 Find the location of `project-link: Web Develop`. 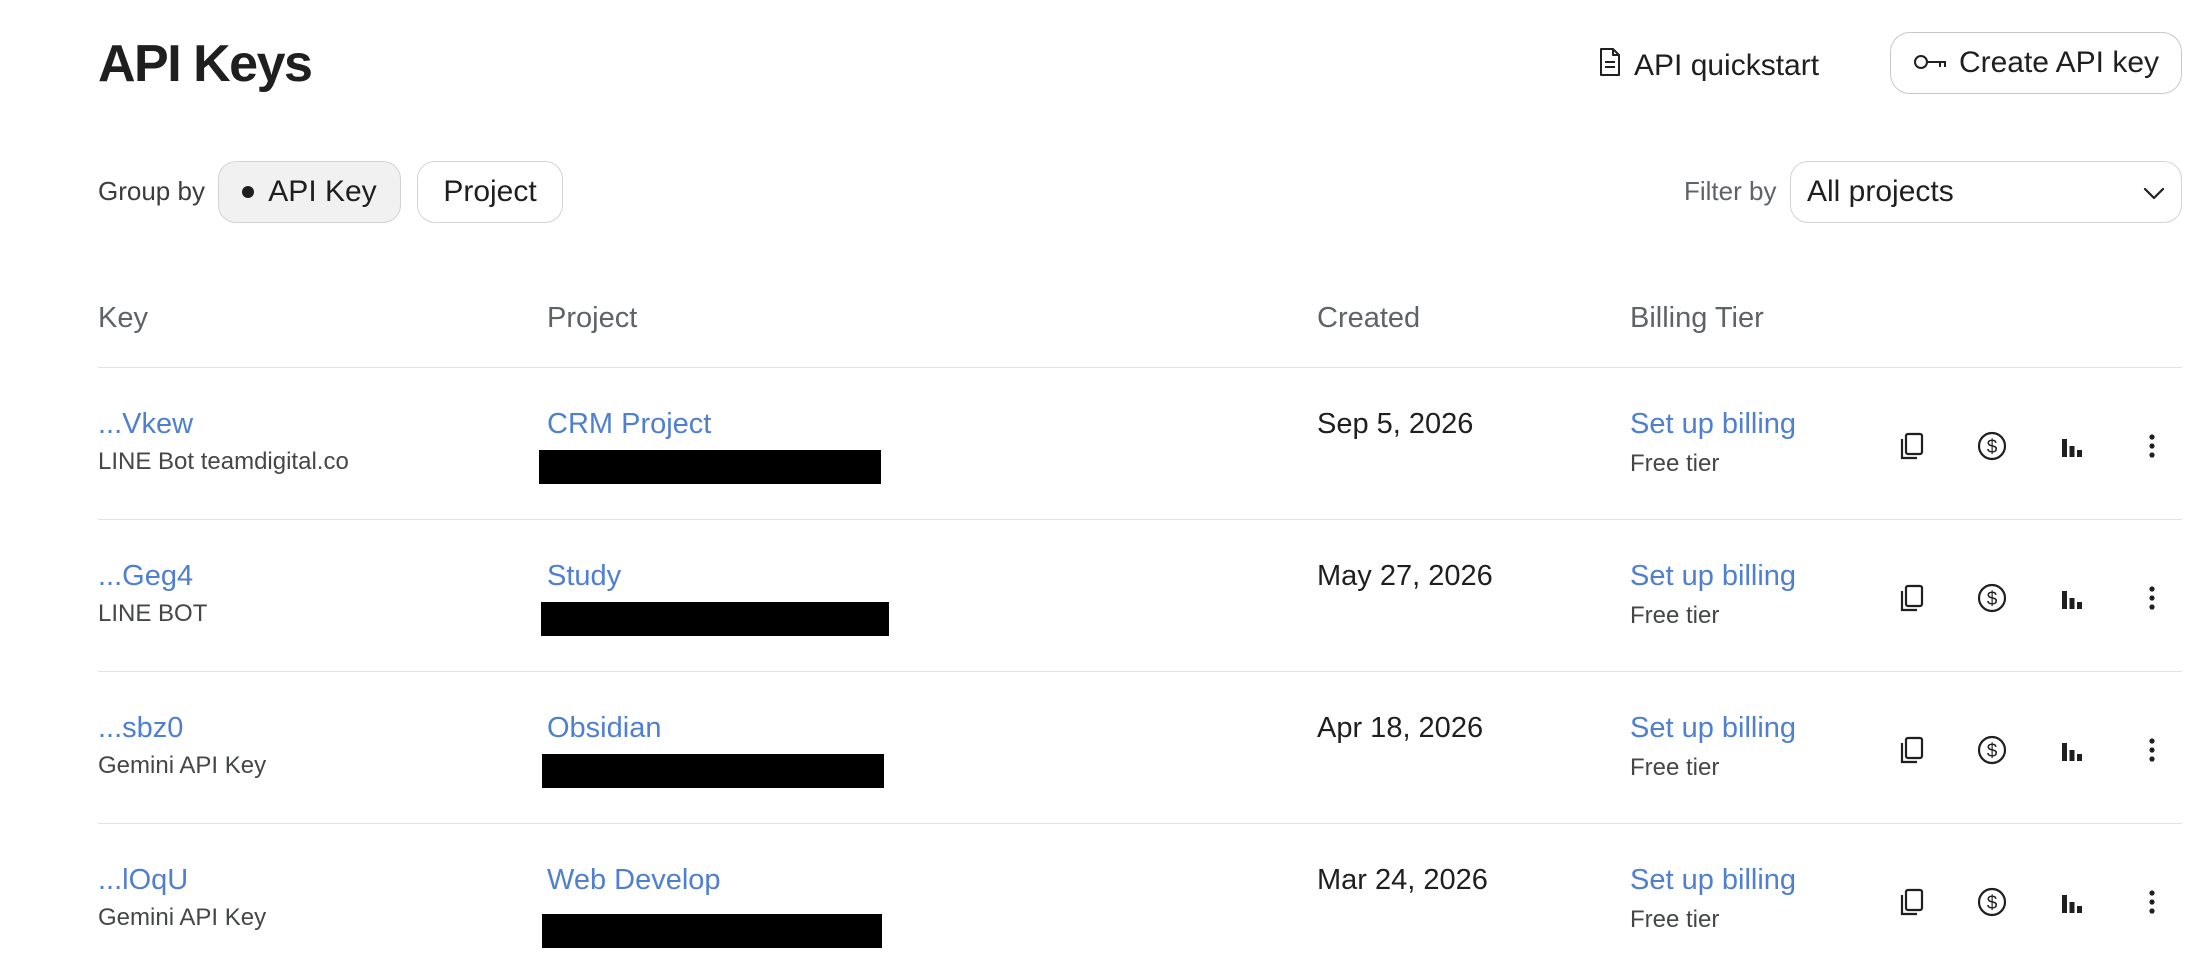

project-link: Web Develop is located at coordinates (634, 880).